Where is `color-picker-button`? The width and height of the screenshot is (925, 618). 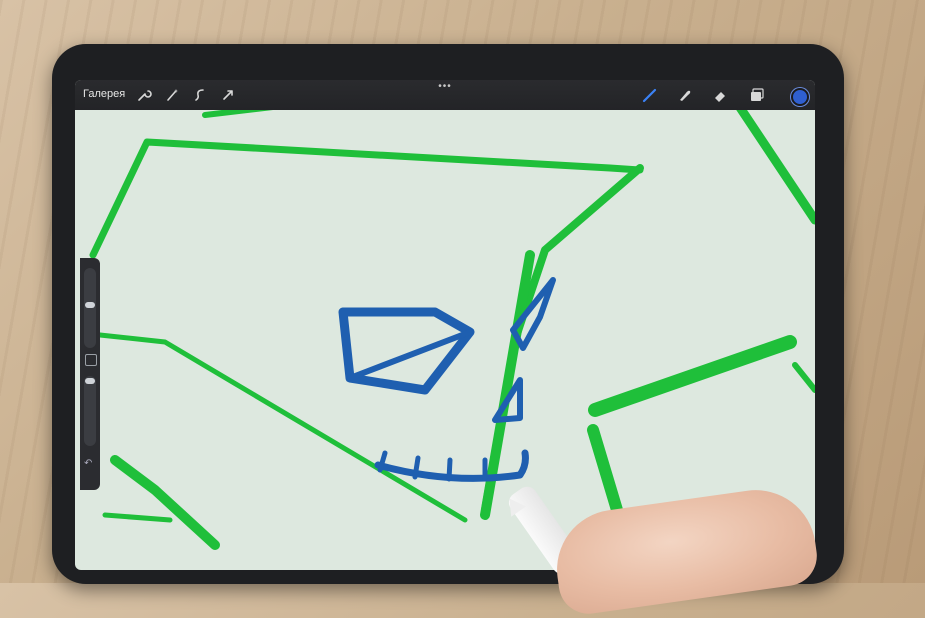 color-picker-button is located at coordinates (800, 97).